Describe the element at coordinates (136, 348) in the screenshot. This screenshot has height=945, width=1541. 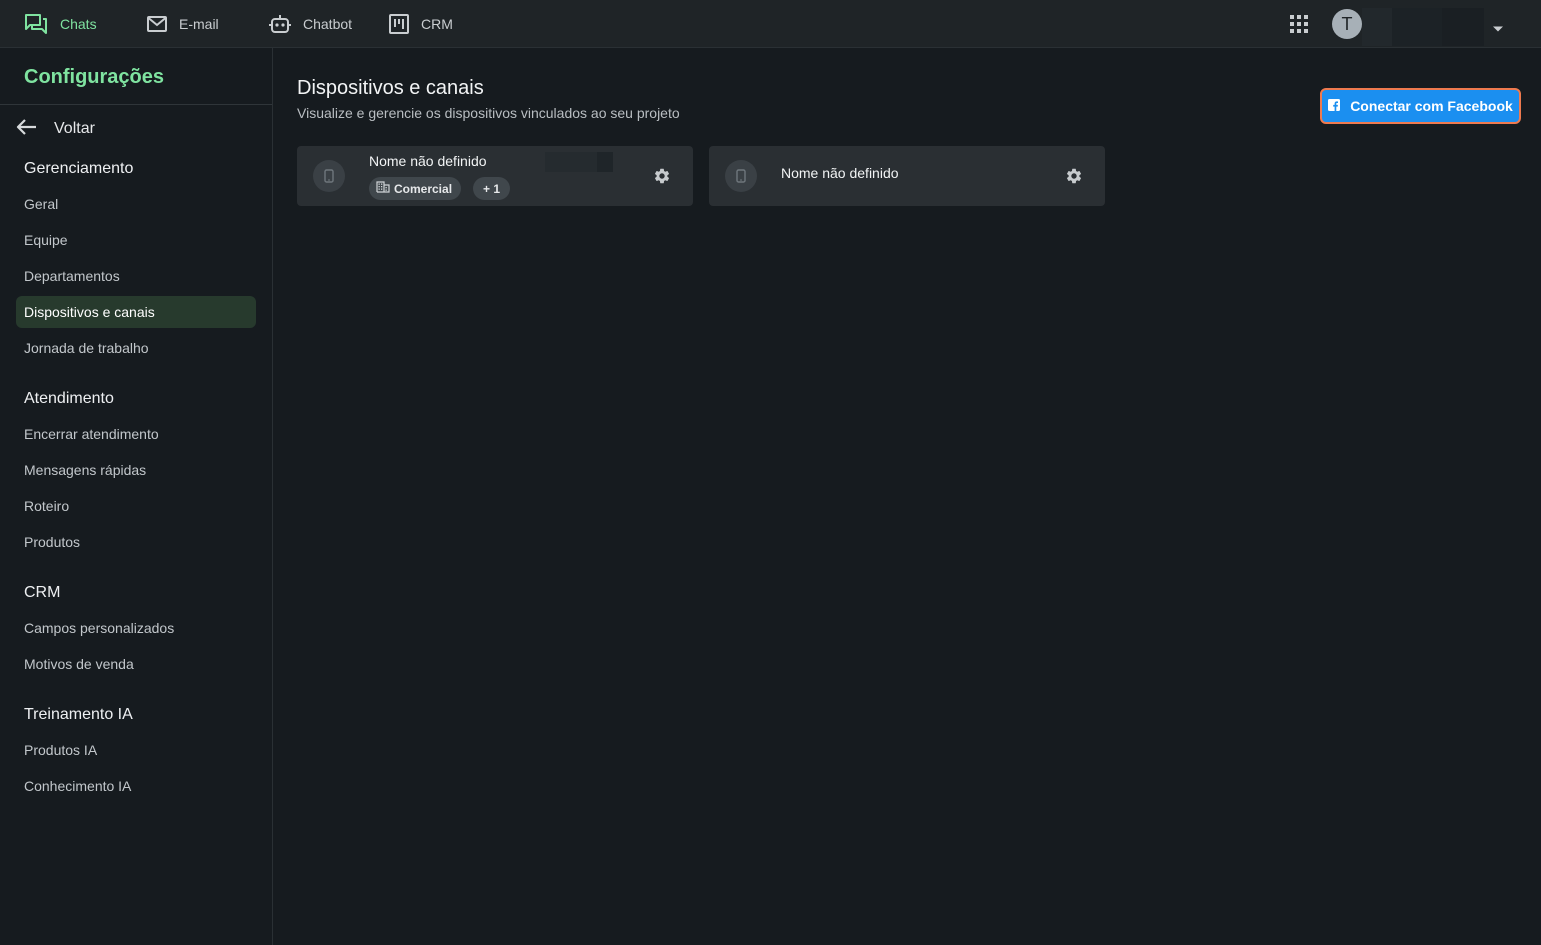
I see `sidebar-item-jornada-de-trabalho: Jornada de trabalho` at that location.